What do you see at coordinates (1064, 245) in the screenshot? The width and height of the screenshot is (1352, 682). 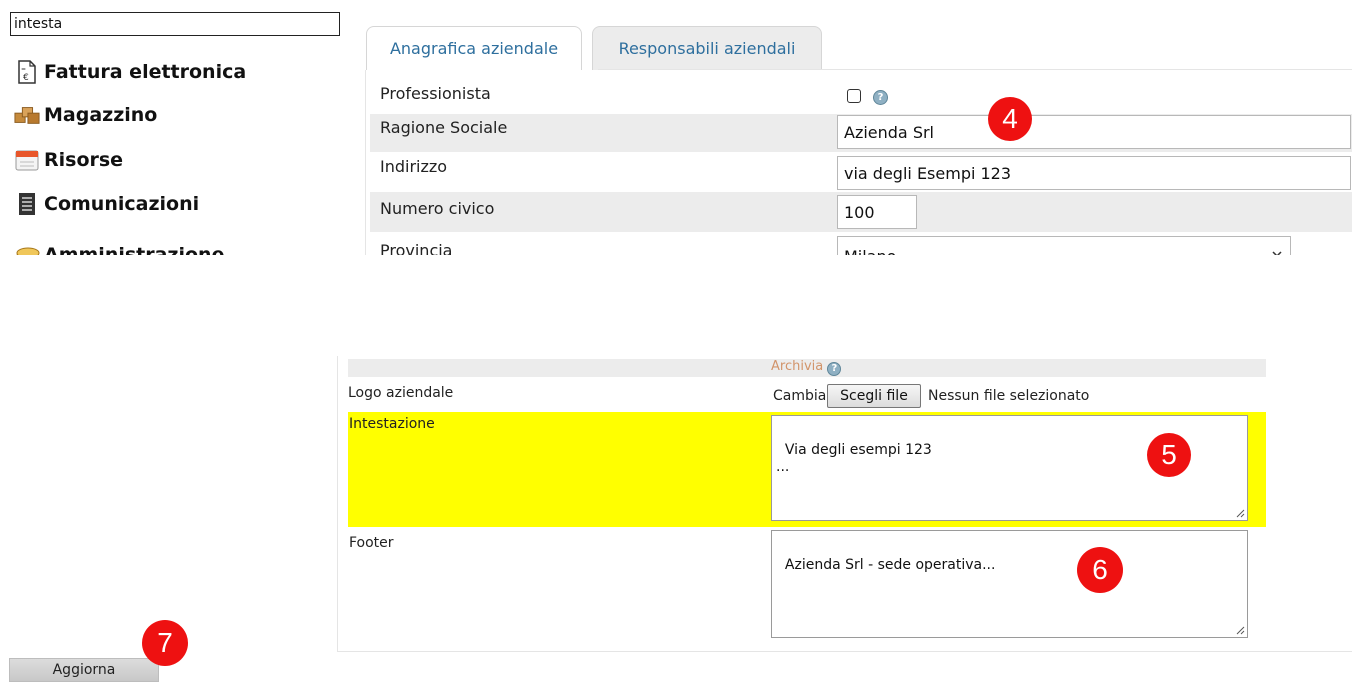 I see `provincia-select: Milano` at bounding box center [1064, 245].